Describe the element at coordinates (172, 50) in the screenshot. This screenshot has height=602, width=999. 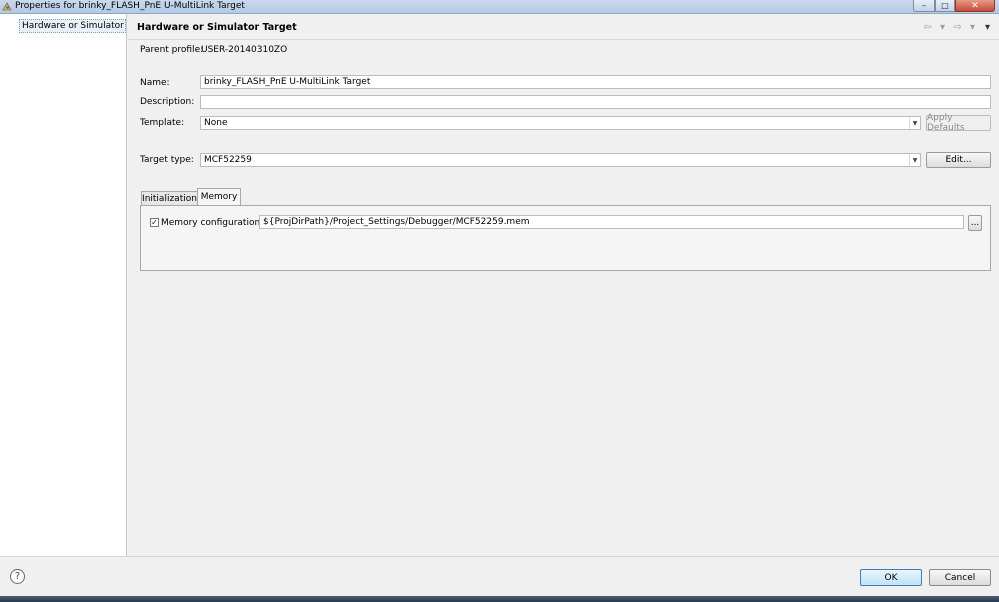
I see `parent-profile-label: Parent profile:` at that location.